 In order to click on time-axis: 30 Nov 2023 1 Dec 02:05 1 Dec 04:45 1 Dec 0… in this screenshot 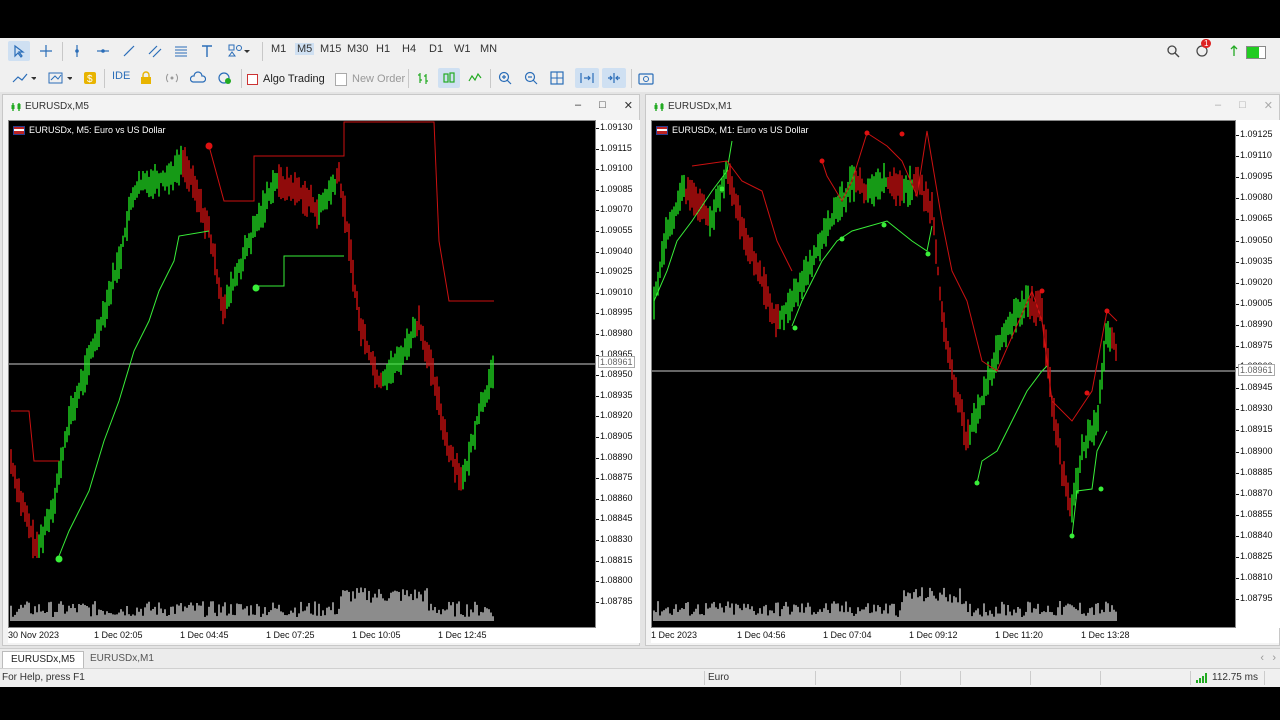, I will do `click(324, 635)`.